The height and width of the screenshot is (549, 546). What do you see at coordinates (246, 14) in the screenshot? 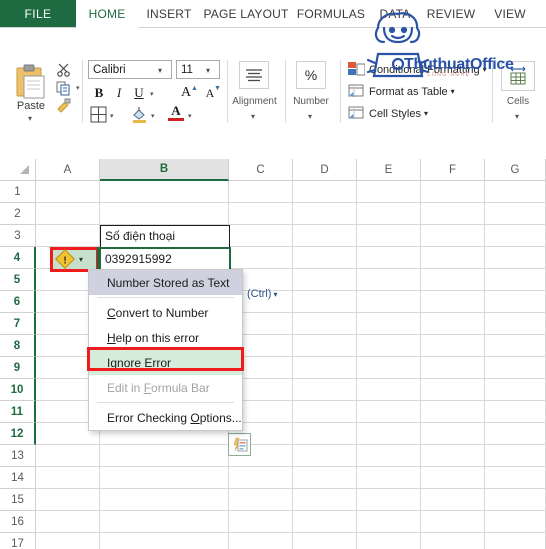
I see `tab-page-layout: PAGE LAYOUT` at bounding box center [246, 14].